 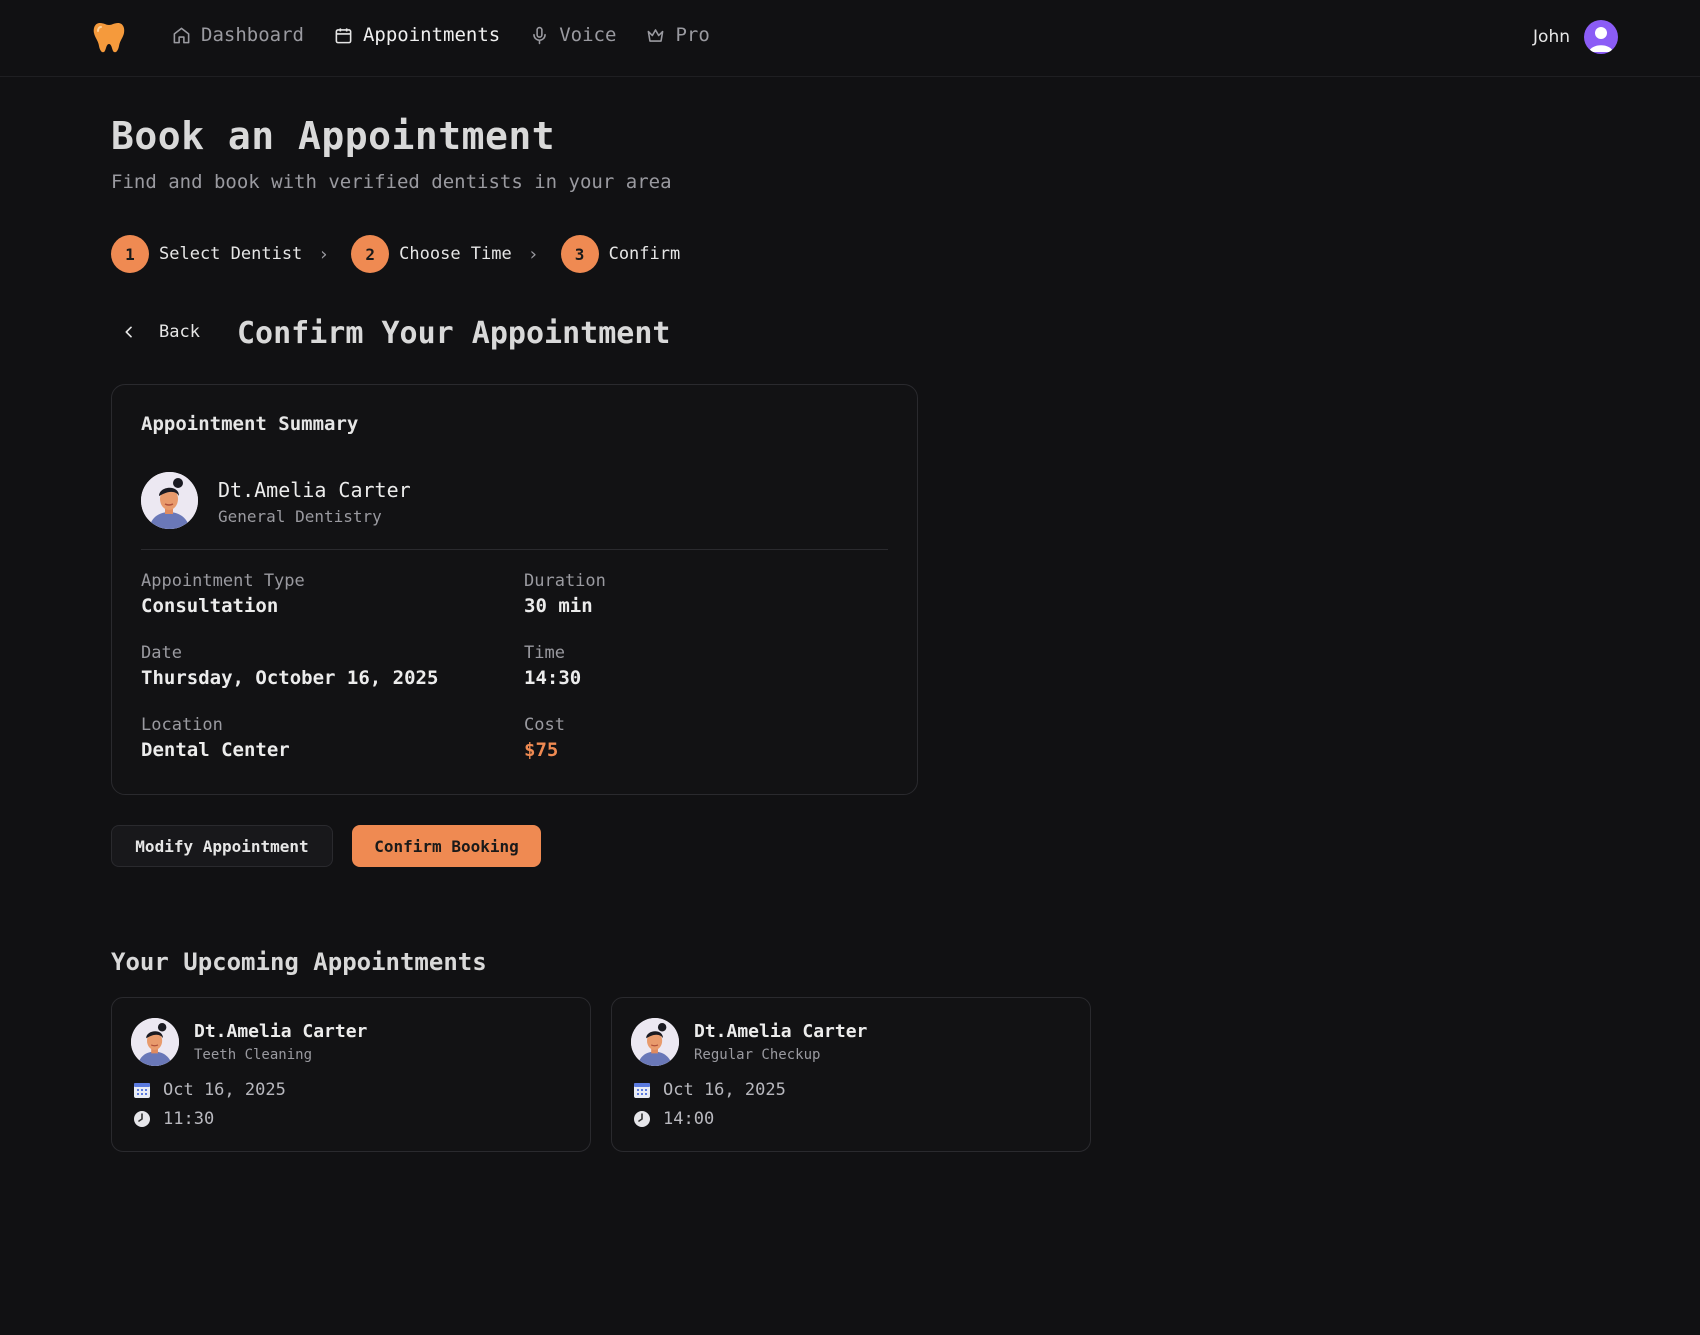 What do you see at coordinates (553, 678) in the screenshot?
I see `field-value: 14:30` at bounding box center [553, 678].